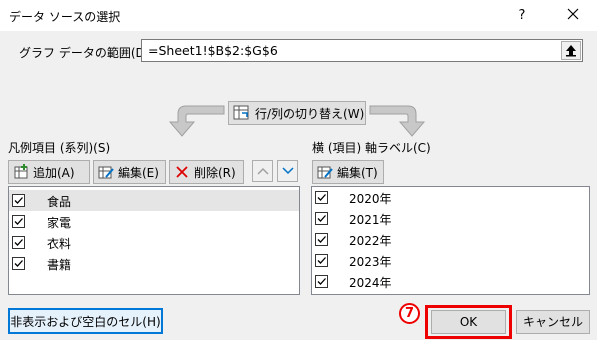 The height and width of the screenshot is (340, 597). I want to click on category-label: 2023年, so click(370, 262).